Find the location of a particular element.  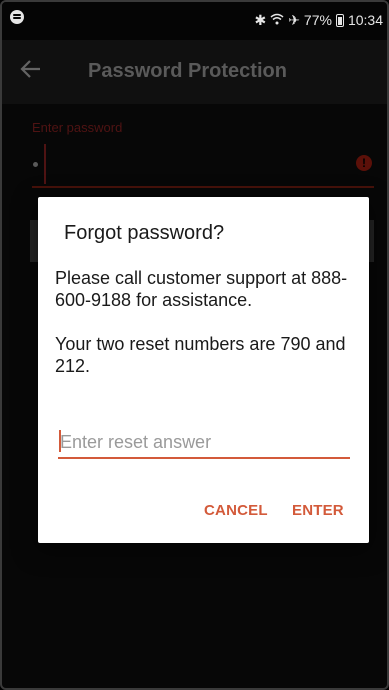

input-caret is located at coordinates (60, 441).